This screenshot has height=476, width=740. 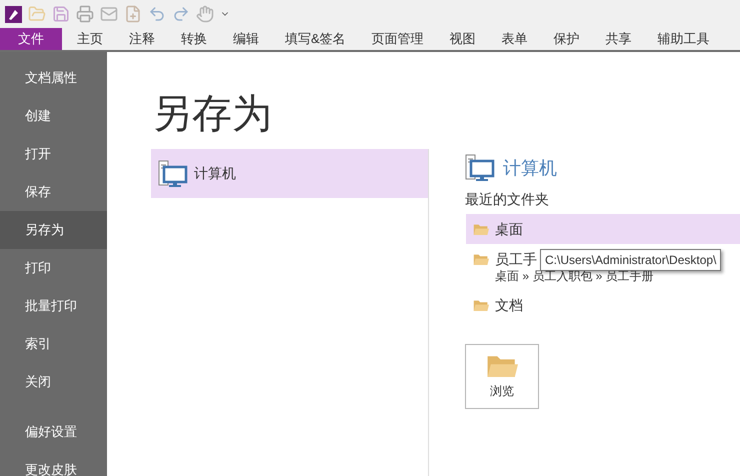 What do you see at coordinates (566, 39) in the screenshot?
I see `ribbon-tab: 保护` at bounding box center [566, 39].